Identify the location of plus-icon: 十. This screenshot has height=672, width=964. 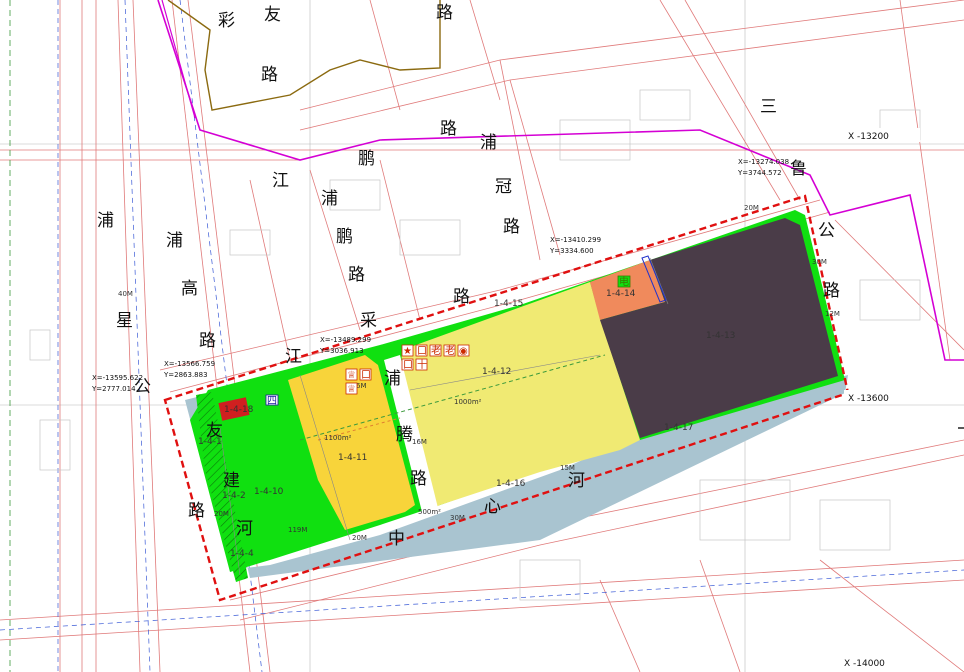
(422, 364).